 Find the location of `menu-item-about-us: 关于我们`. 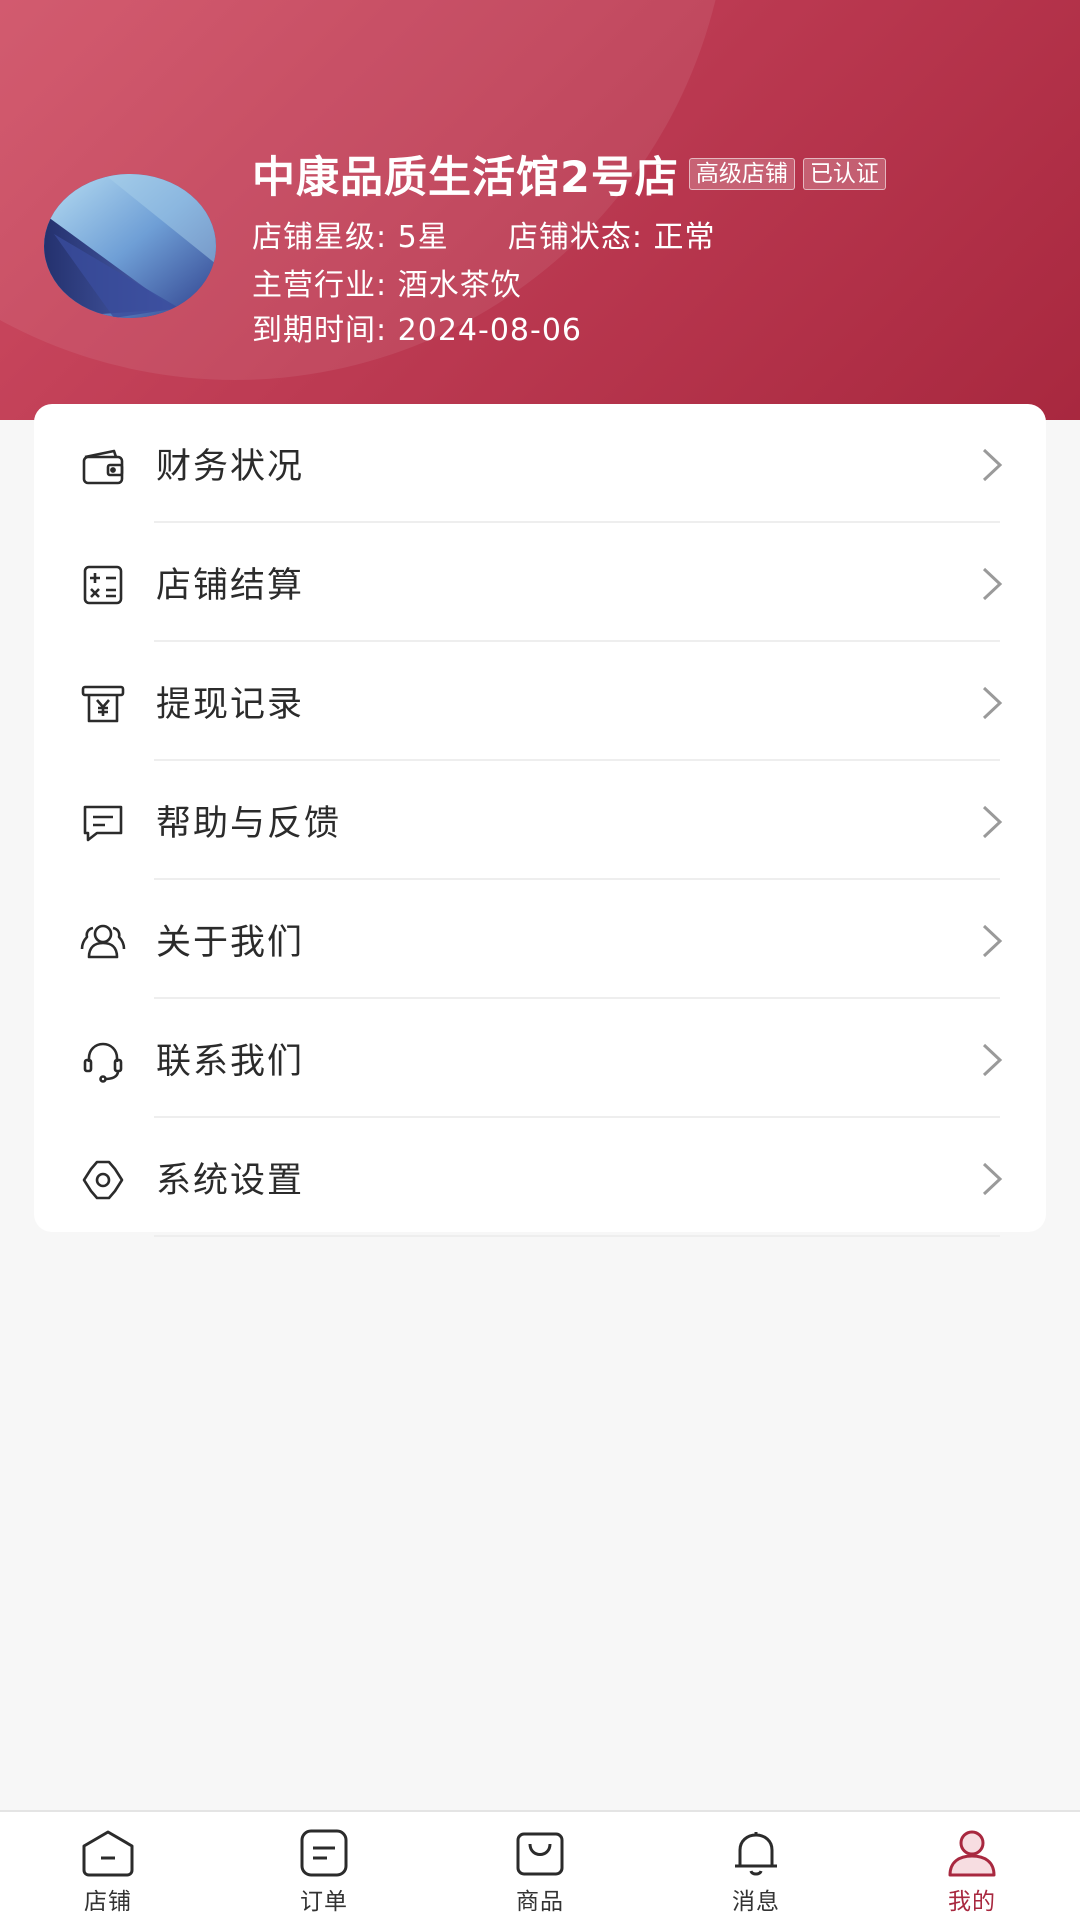

menu-item-about-us: 关于我们 is located at coordinates (540, 939).